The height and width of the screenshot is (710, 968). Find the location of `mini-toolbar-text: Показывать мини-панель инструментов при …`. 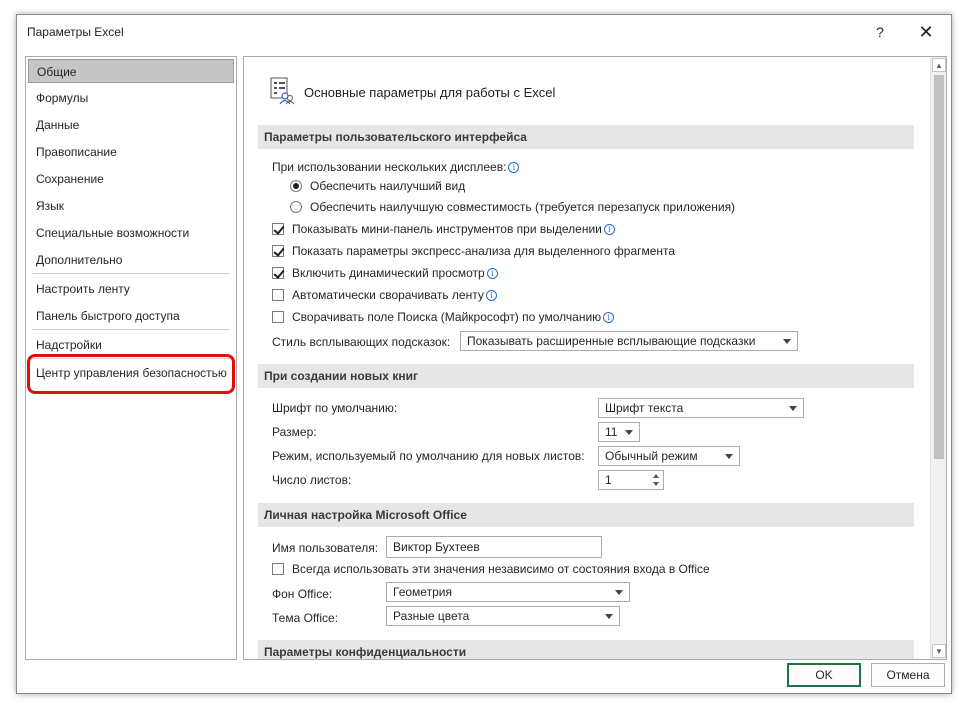

mini-toolbar-text: Показывать мини-панель инструментов при … is located at coordinates (447, 229).